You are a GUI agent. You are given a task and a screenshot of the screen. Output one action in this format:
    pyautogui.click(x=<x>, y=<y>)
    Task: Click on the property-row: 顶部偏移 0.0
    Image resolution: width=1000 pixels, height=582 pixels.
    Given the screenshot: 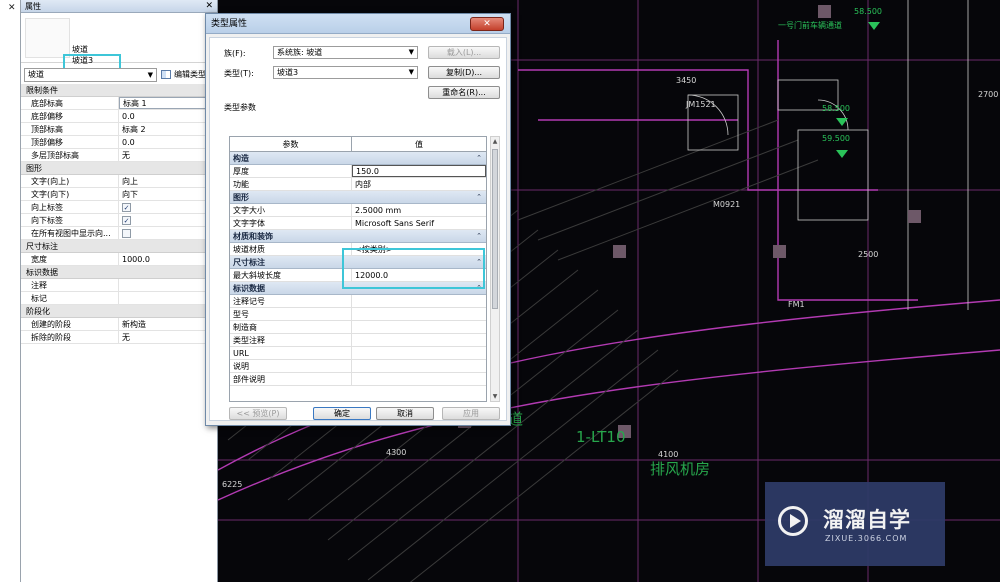 What is the action you would take?
    pyautogui.click(x=119, y=142)
    